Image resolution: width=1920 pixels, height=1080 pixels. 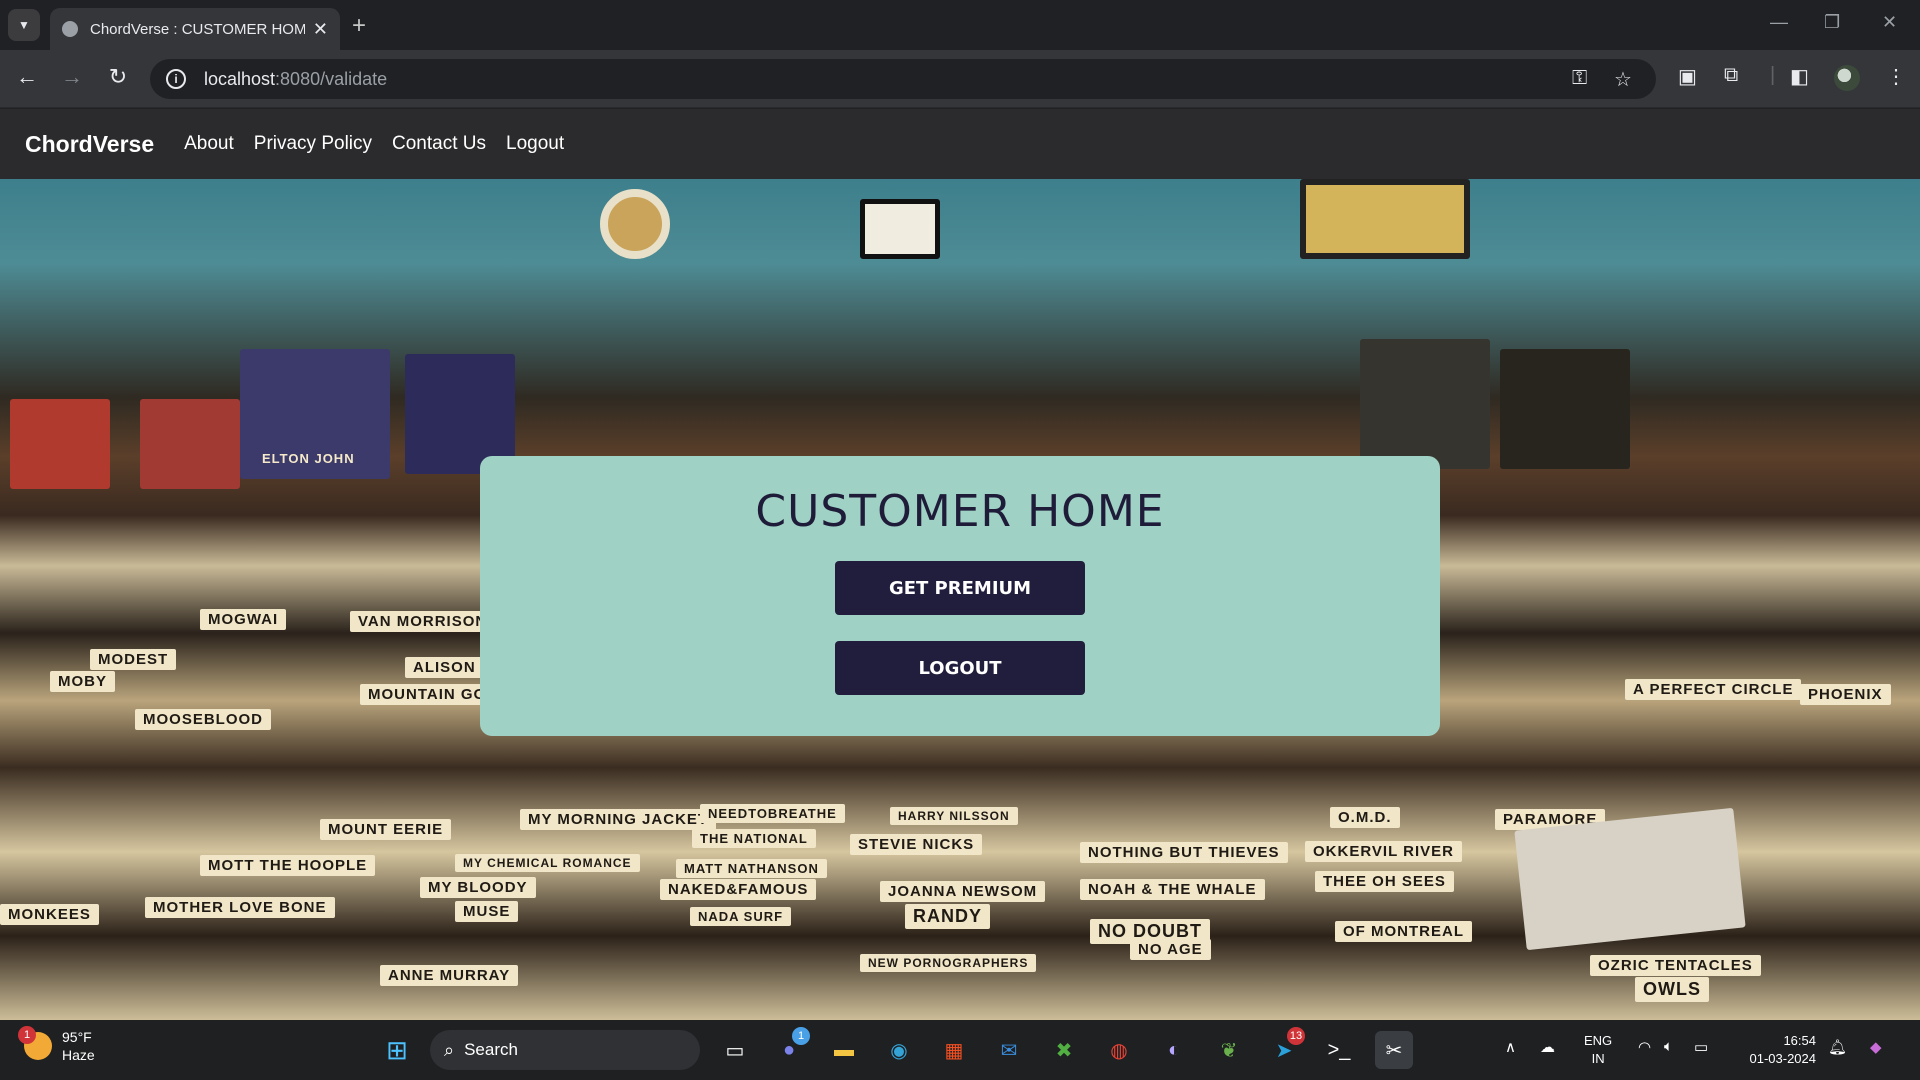 What do you see at coordinates (118, 77) in the screenshot?
I see `reload-icon: ↻` at bounding box center [118, 77].